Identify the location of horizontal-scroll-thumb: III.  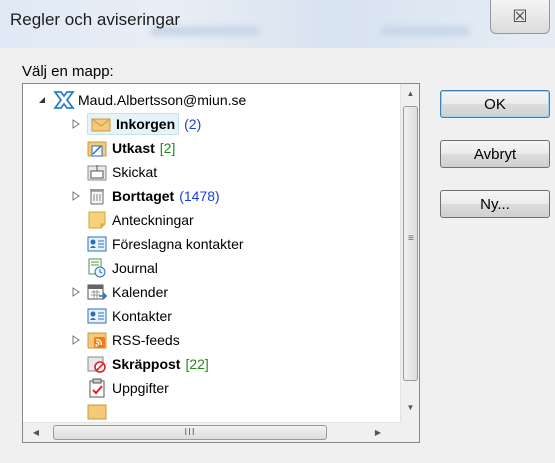
(190, 432).